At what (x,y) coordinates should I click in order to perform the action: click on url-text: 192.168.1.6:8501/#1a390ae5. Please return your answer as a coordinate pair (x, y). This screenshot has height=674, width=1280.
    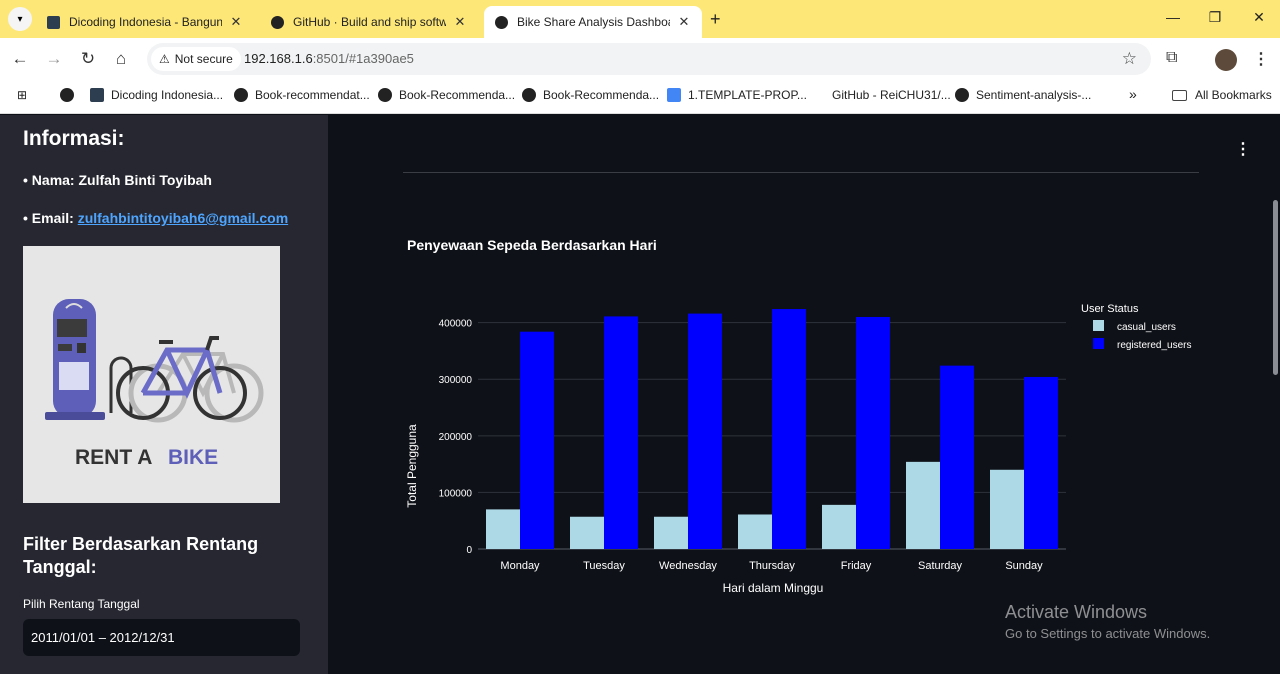
    Looking at the image, I should click on (329, 58).